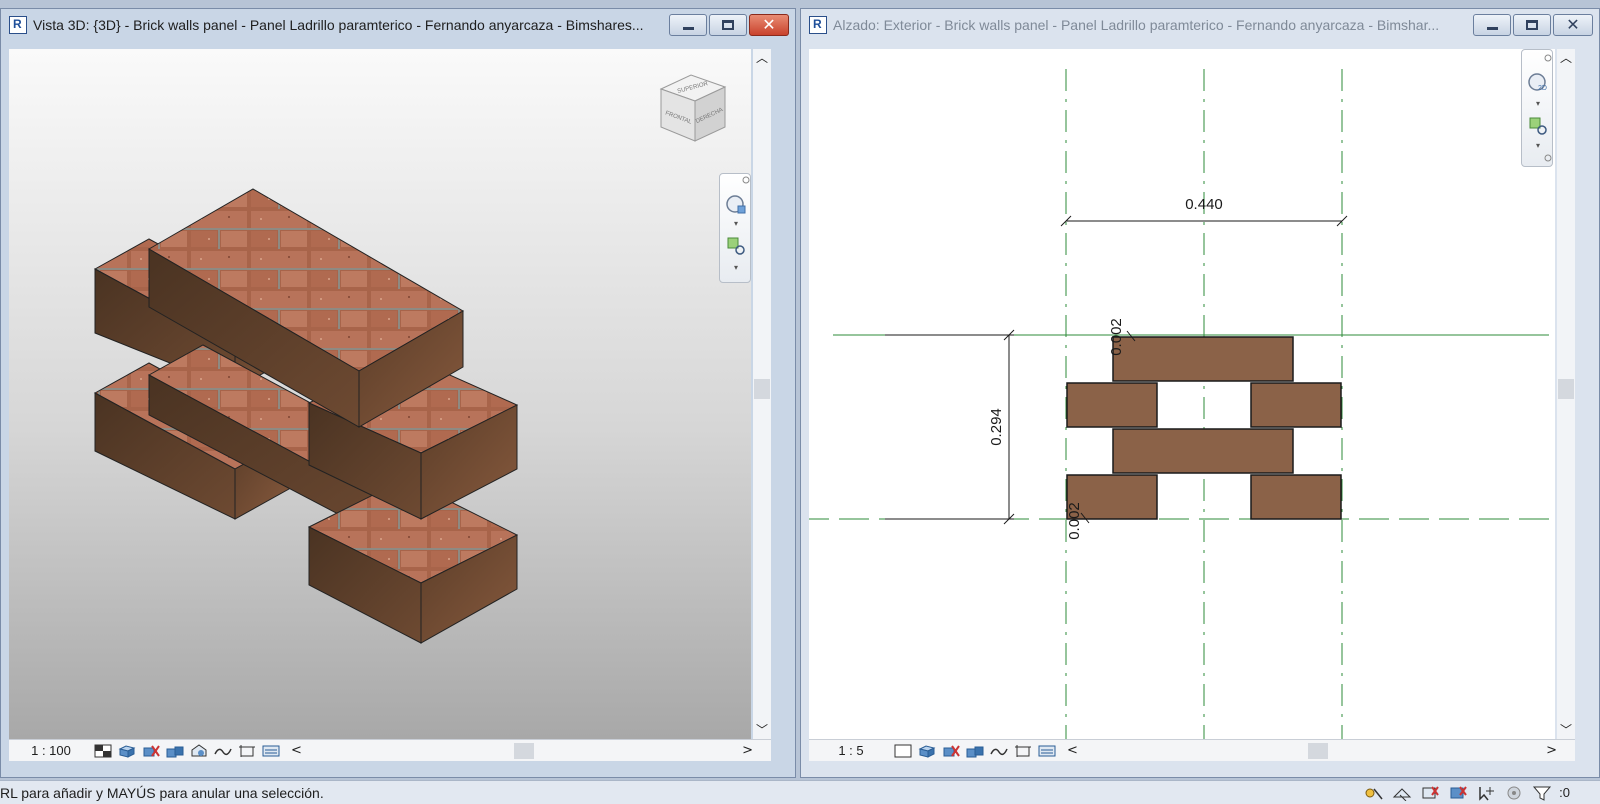 The width and height of the screenshot is (1600, 804). I want to click on brick-row3, so click(1203, 451).